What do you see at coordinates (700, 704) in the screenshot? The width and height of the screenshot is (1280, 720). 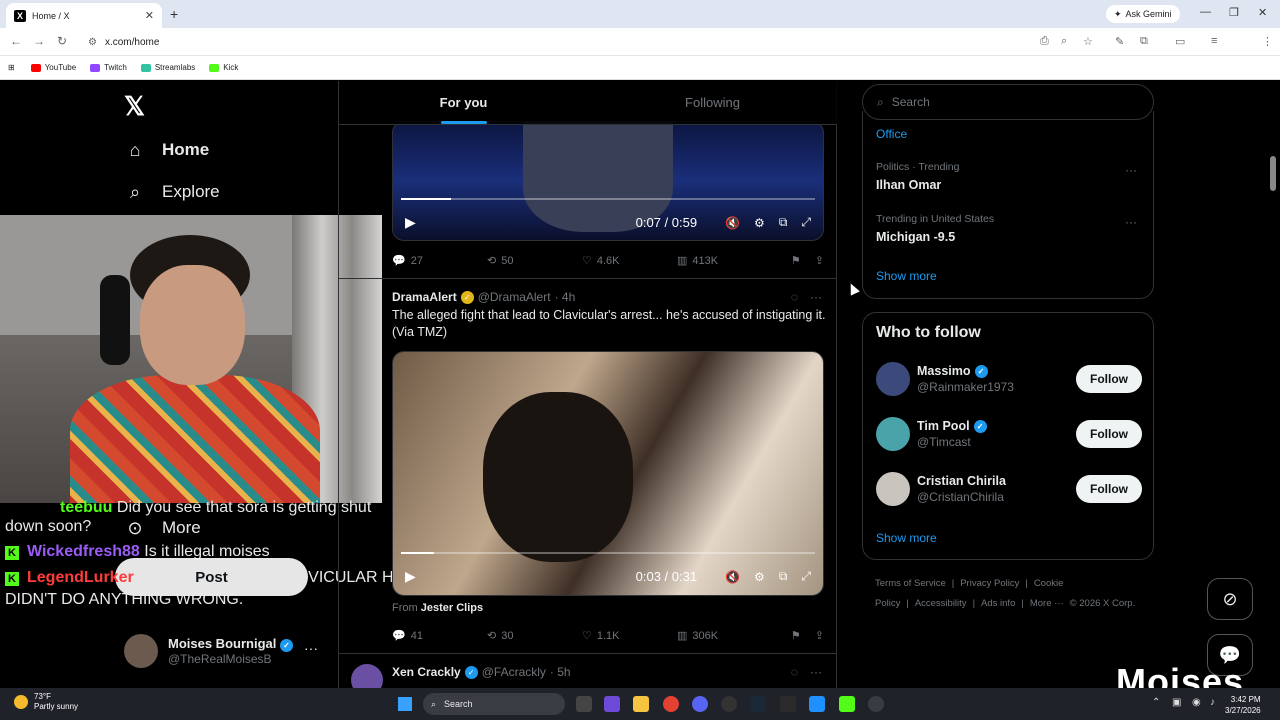 I see `discord-icon` at bounding box center [700, 704].